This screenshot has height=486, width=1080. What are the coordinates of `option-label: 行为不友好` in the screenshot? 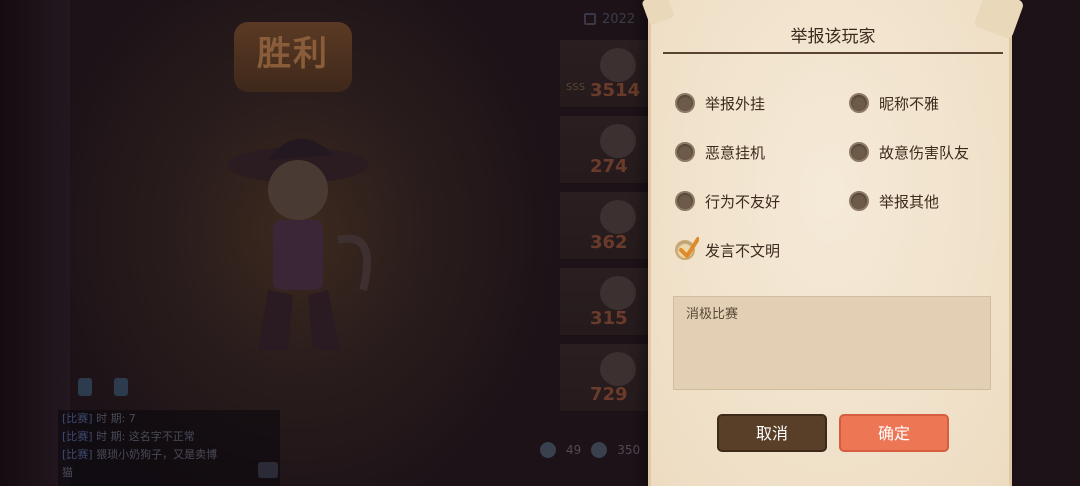 It's located at (743, 201).